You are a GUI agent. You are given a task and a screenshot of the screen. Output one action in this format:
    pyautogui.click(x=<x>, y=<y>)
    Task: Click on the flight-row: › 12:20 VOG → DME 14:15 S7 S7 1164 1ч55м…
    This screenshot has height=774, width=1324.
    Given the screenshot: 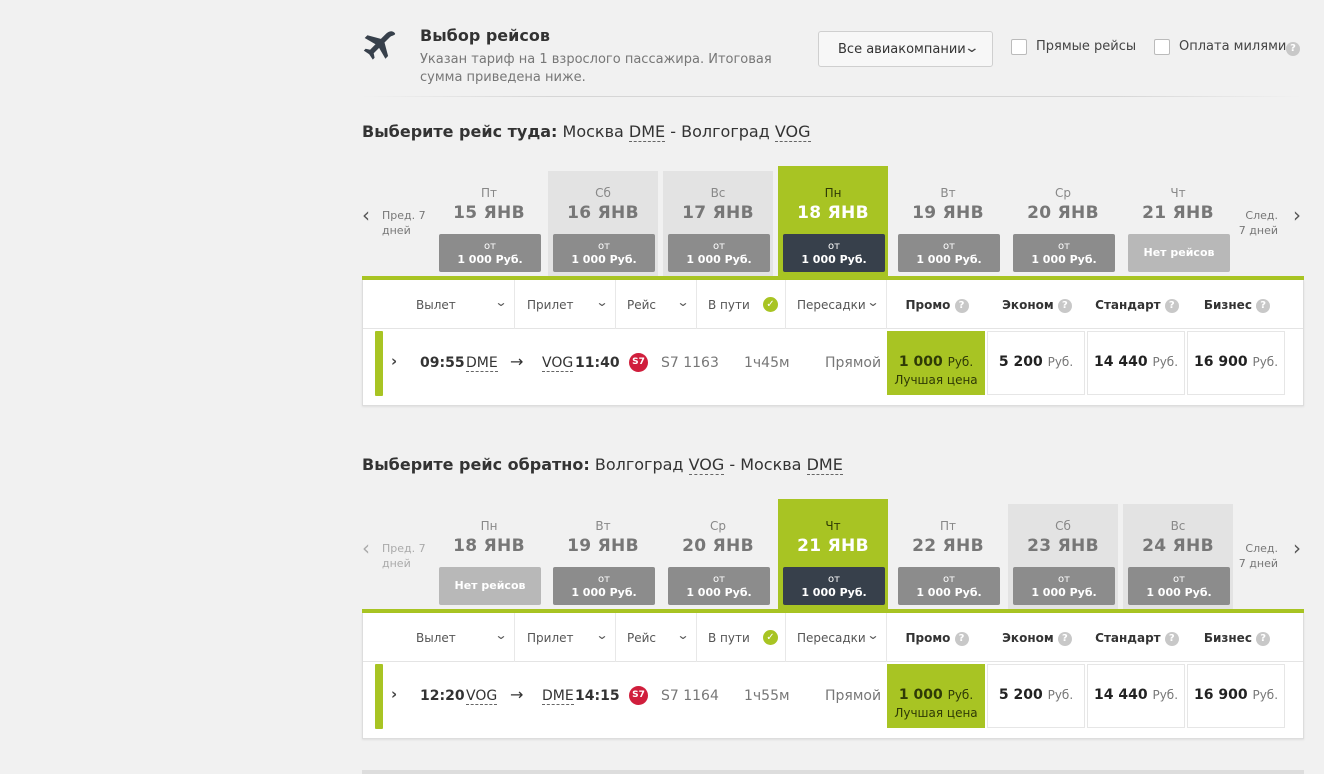 What is the action you would take?
    pyautogui.click(x=843, y=697)
    